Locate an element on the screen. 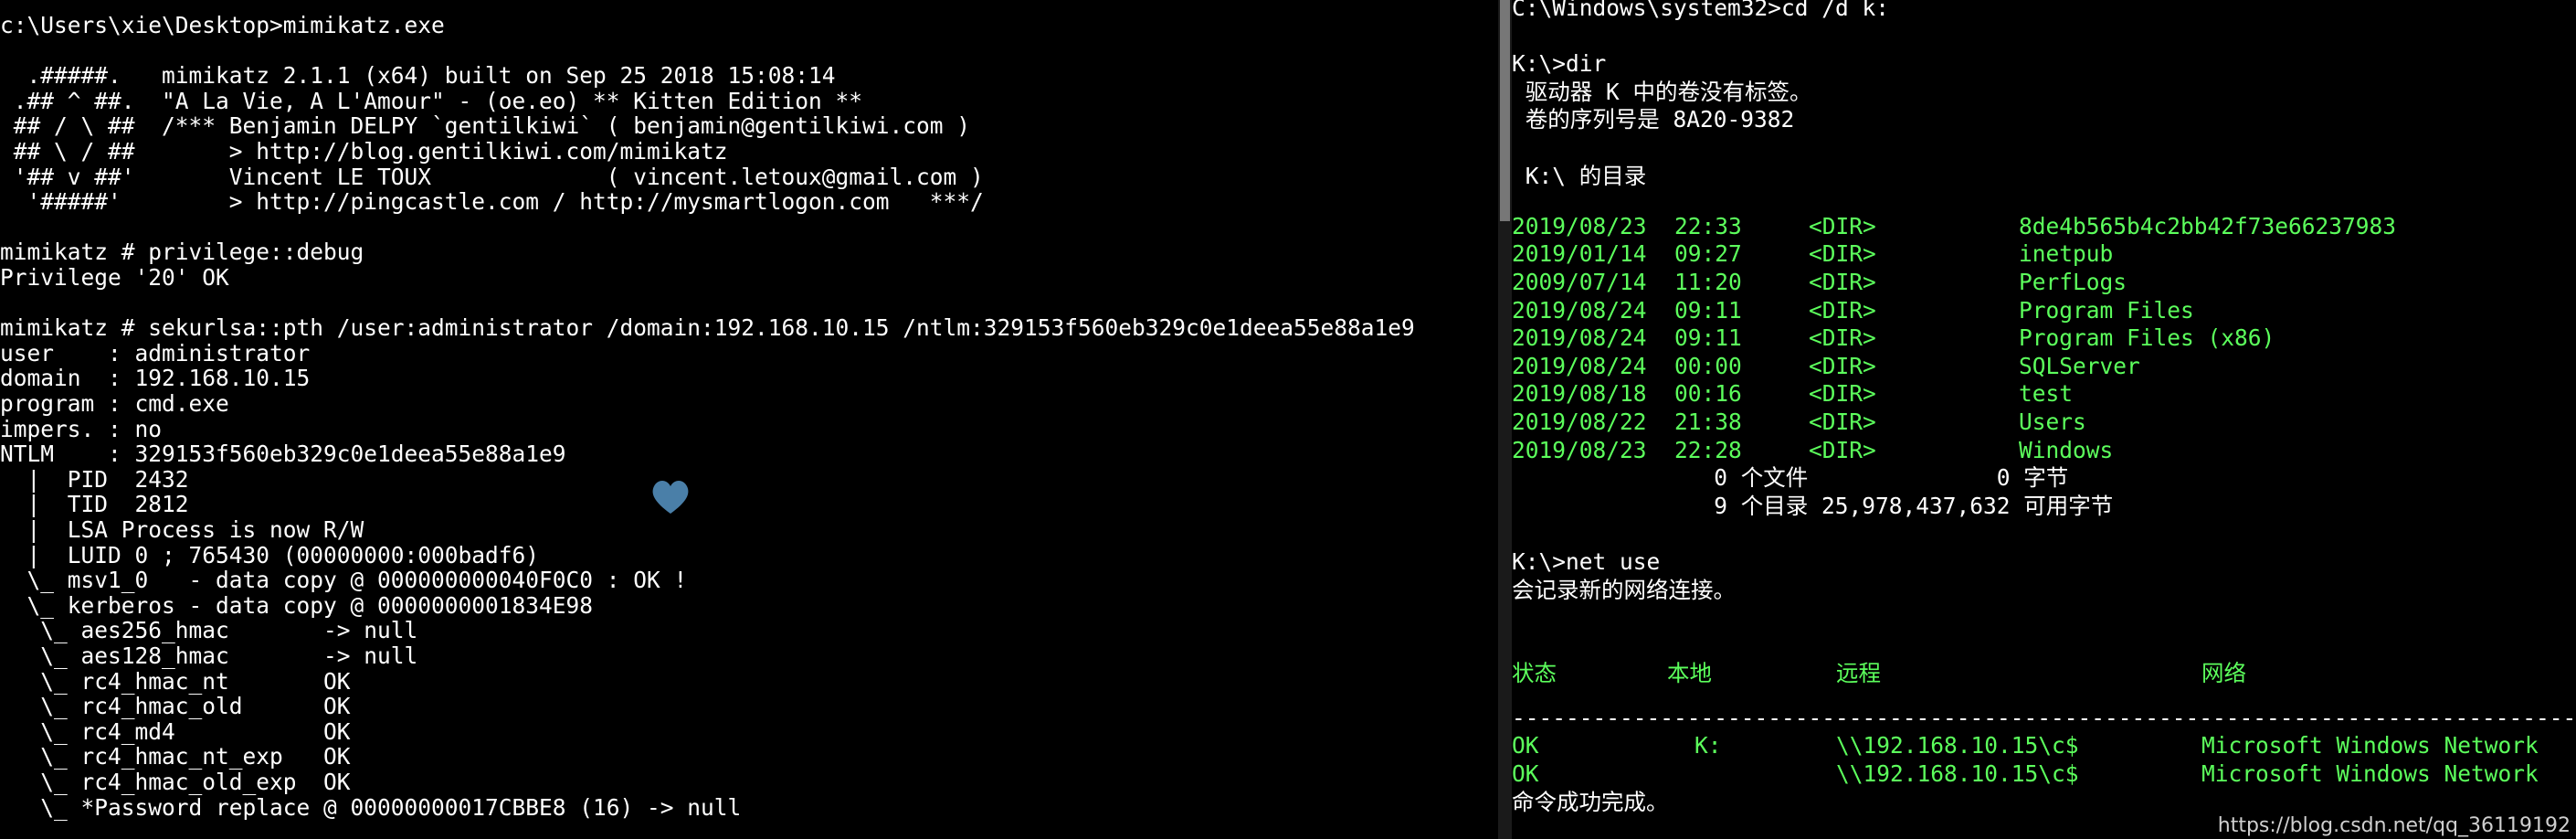  console-line: | LSA Process is now R/W is located at coordinates (182, 529).